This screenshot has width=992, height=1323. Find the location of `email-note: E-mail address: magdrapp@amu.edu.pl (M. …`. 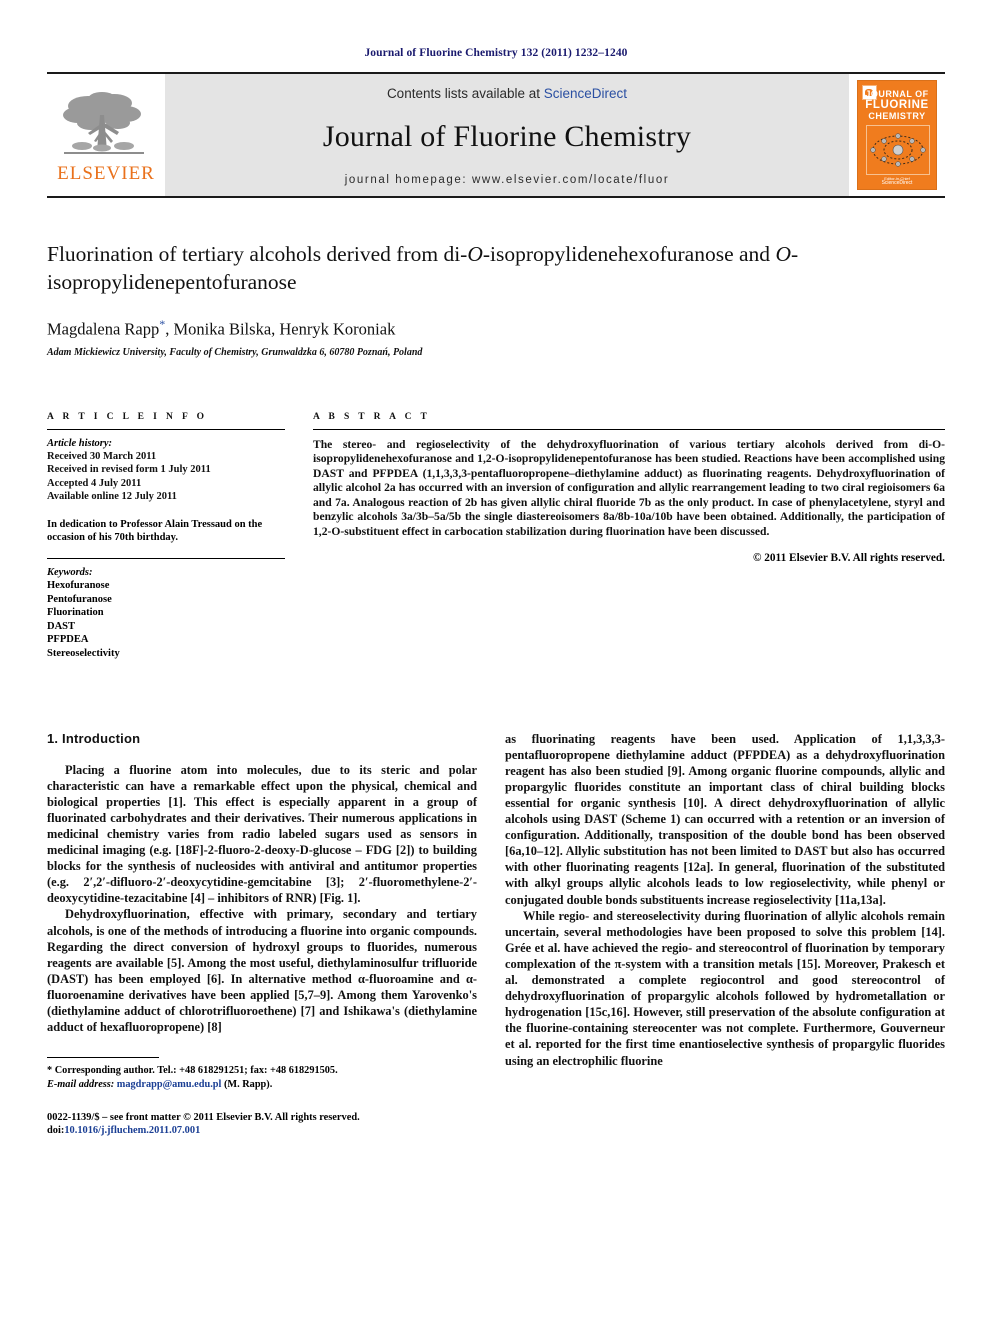

email-note: E-mail address: magdrapp@amu.edu.pl (M. … is located at coordinates (262, 1084).